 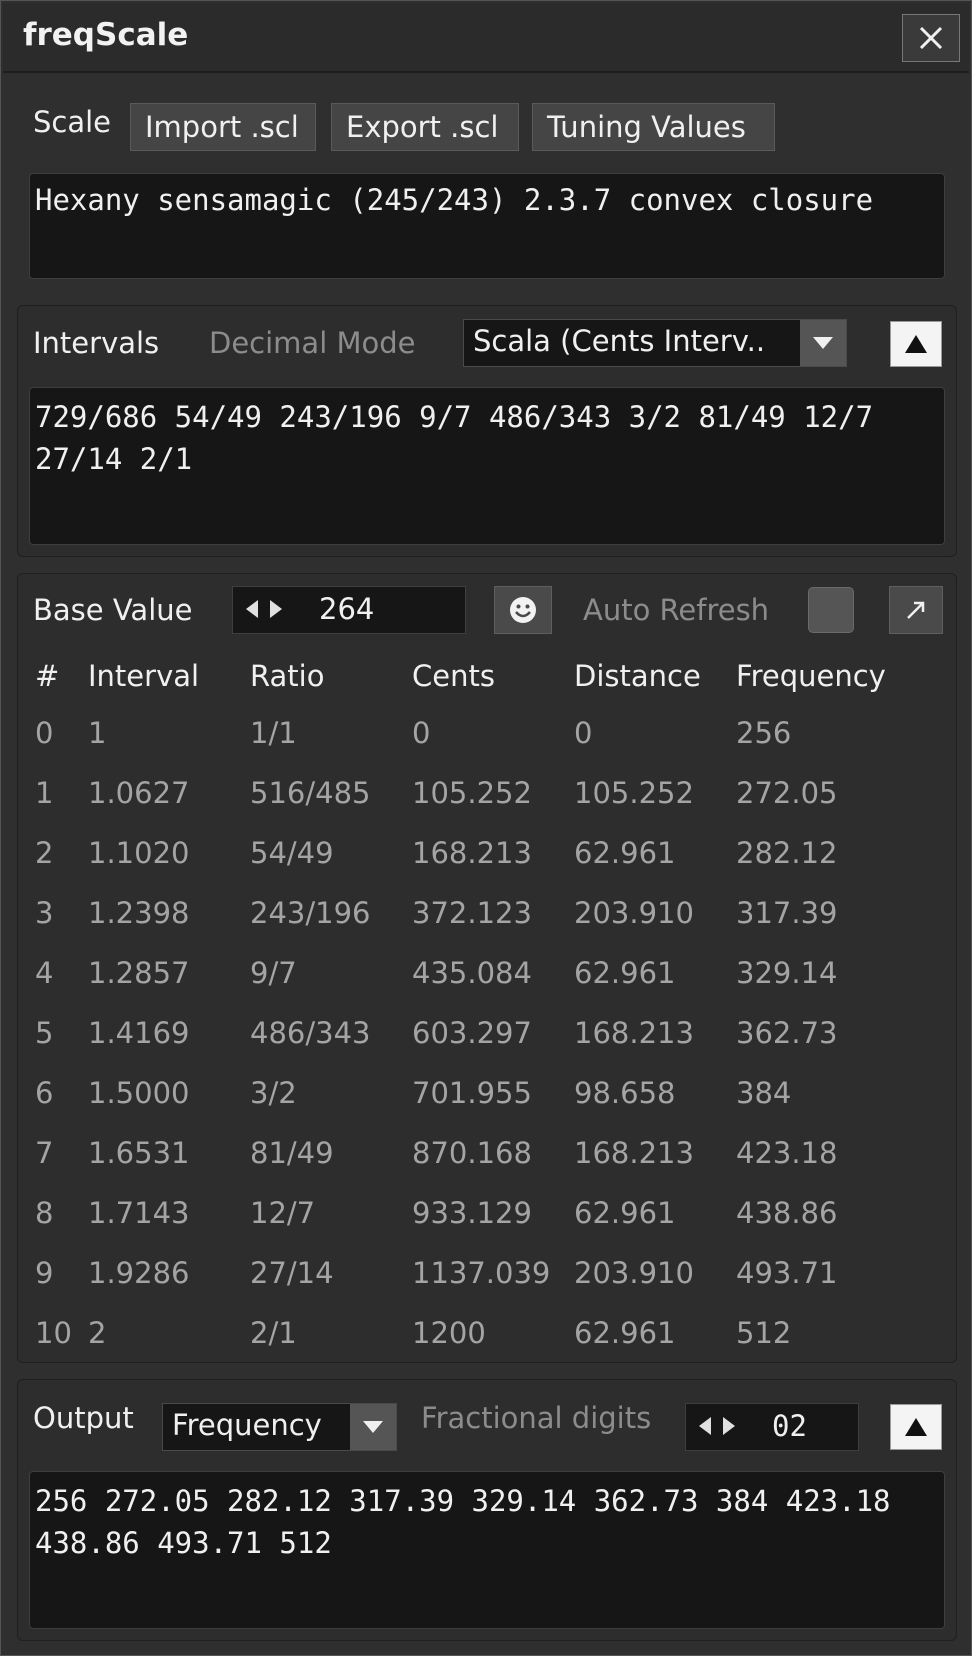 I want to click on header-ratio: Ratio, so click(x=287, y=676).